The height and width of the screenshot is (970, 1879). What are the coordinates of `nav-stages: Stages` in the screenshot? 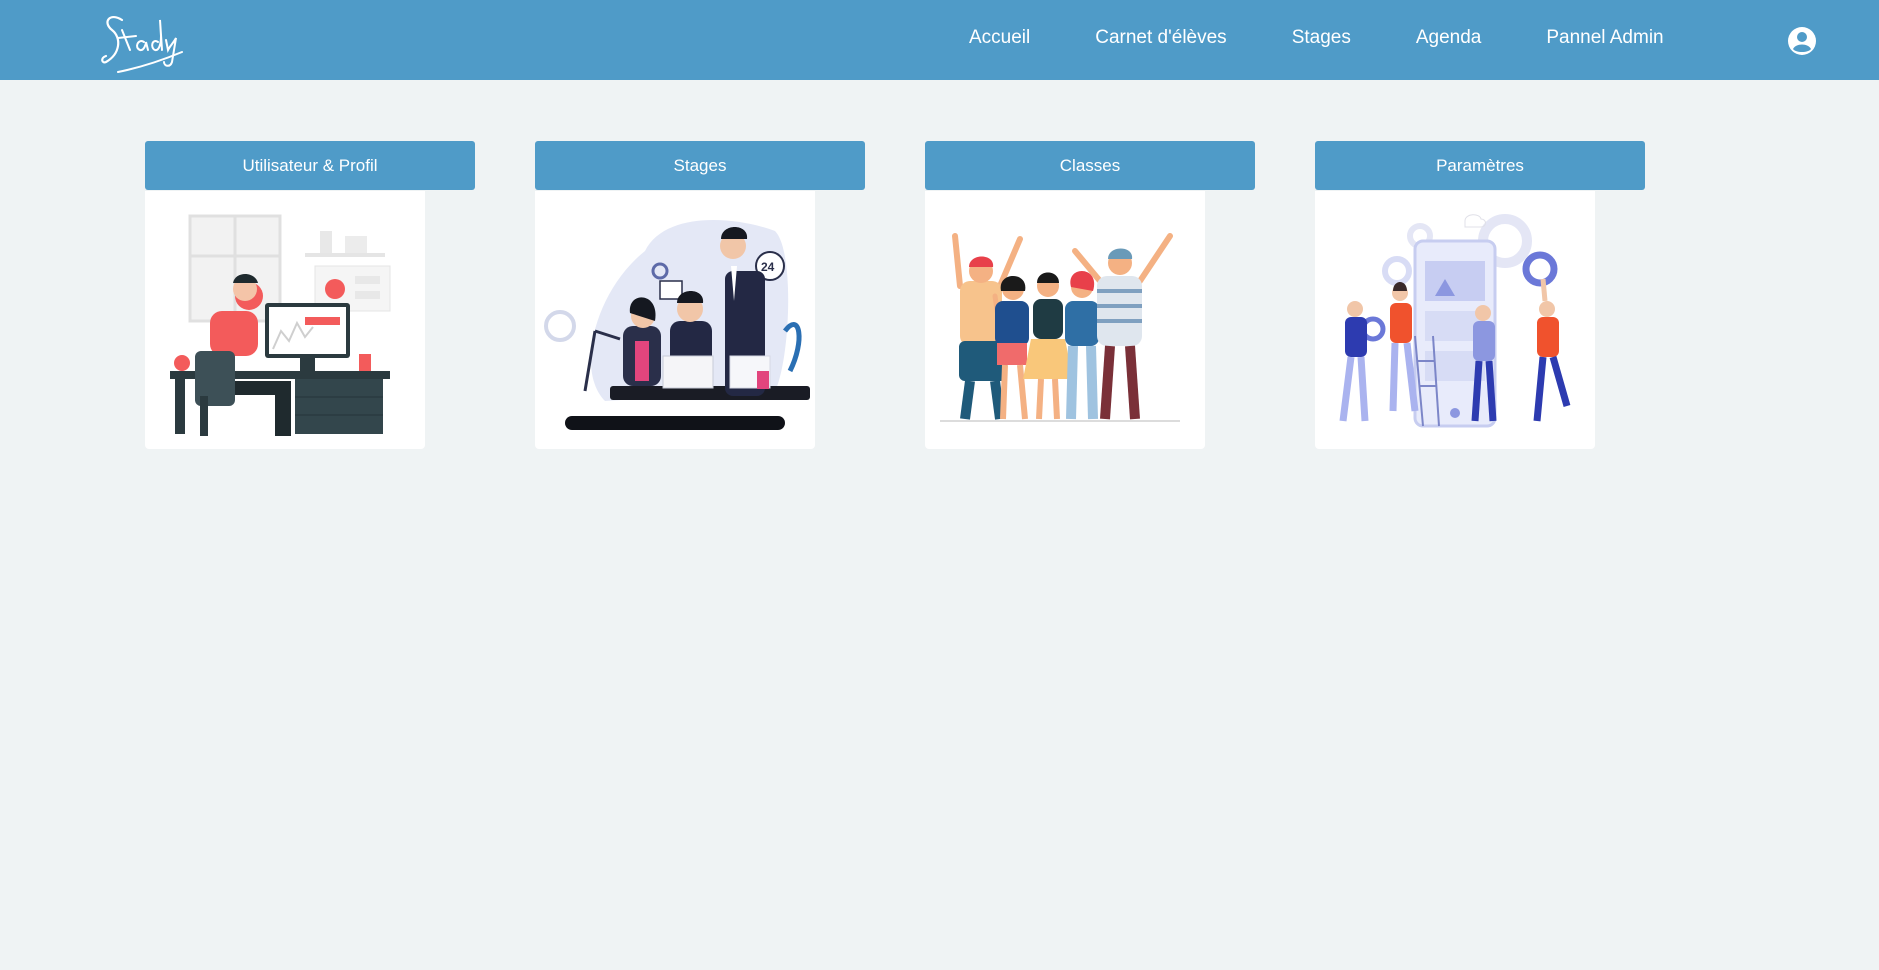 It's located at (1321, 38).